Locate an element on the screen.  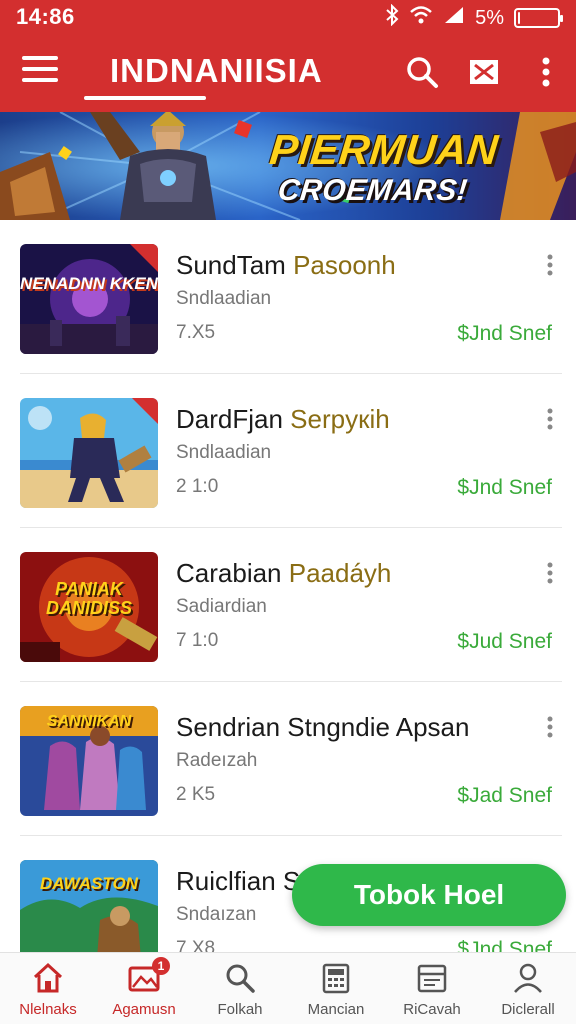
game-subtitle: Radeızah is located at coordinates (217, 760).